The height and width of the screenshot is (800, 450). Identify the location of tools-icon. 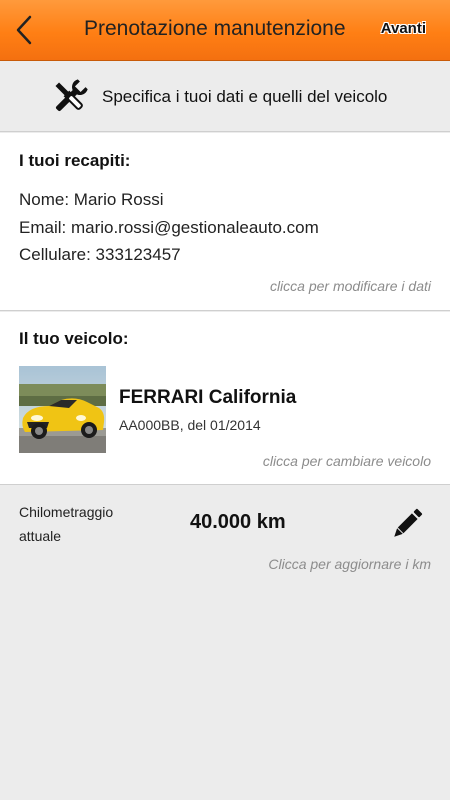
(71, 95).